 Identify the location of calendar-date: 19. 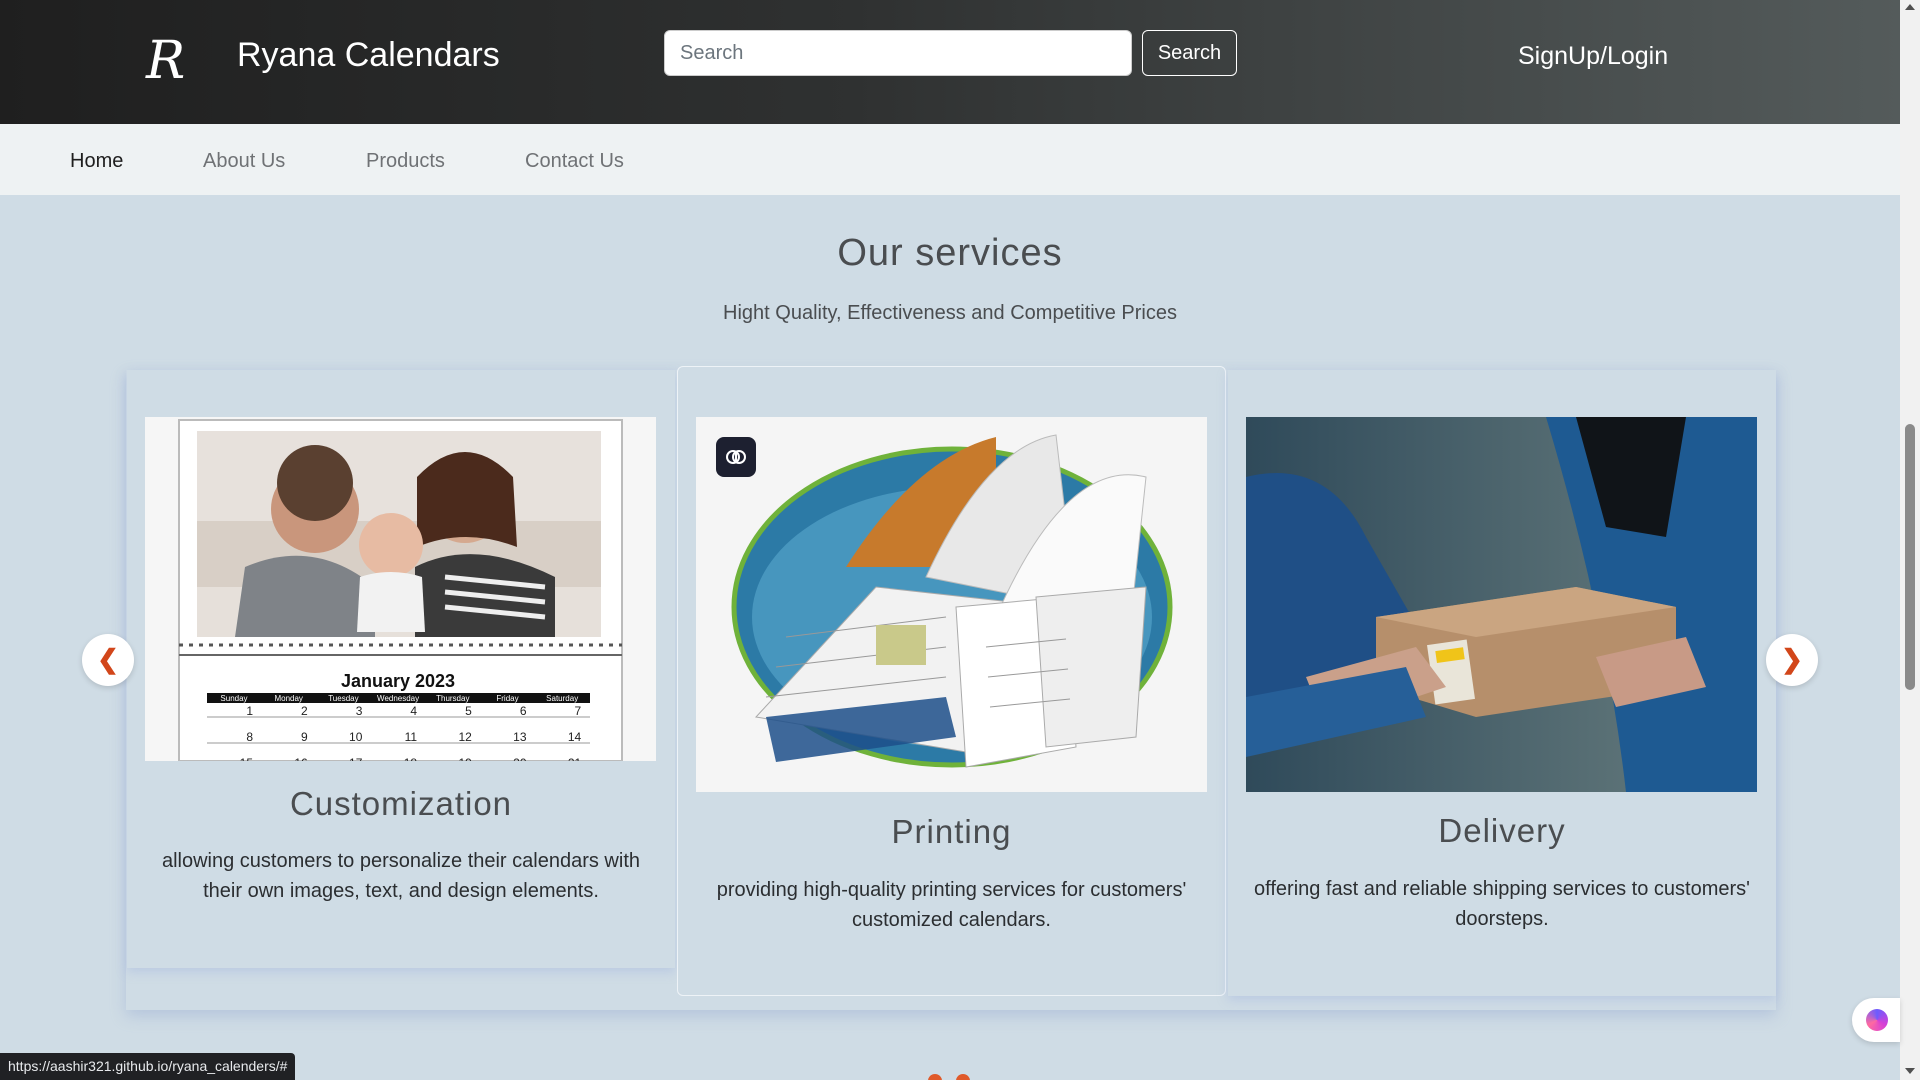
(465, 758).